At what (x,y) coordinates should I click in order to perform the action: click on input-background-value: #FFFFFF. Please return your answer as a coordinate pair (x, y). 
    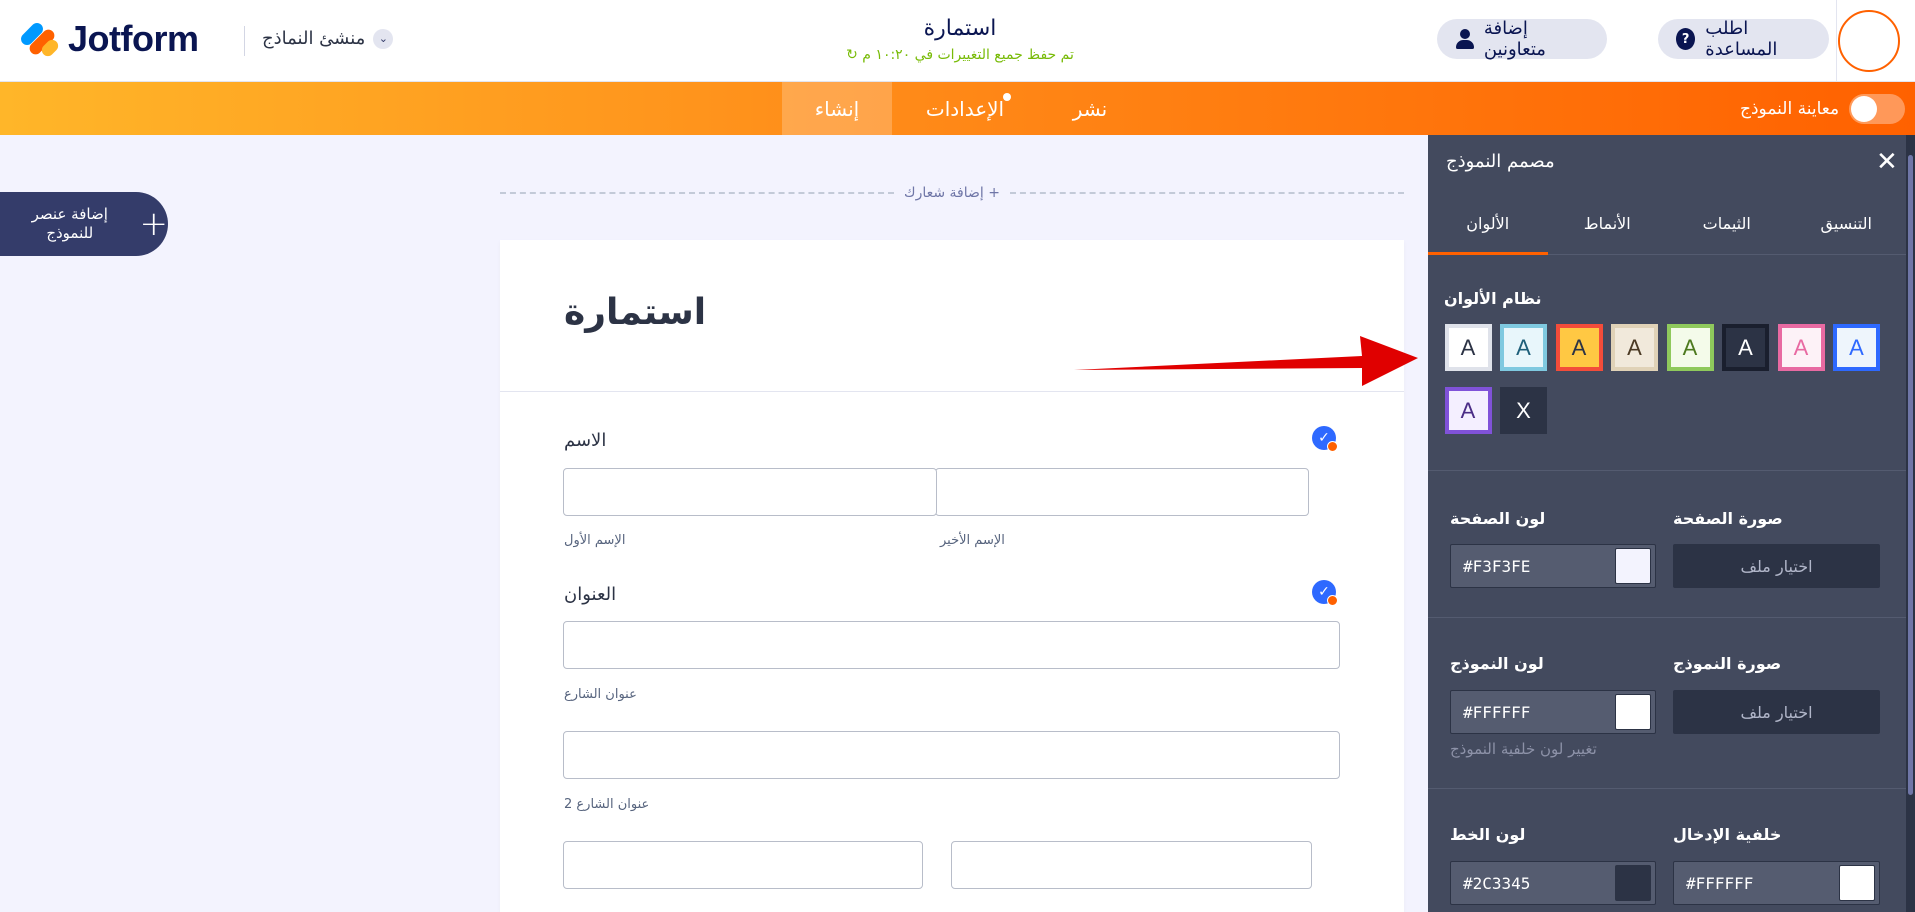
    Looking at the image, I should click on (1720, 883).